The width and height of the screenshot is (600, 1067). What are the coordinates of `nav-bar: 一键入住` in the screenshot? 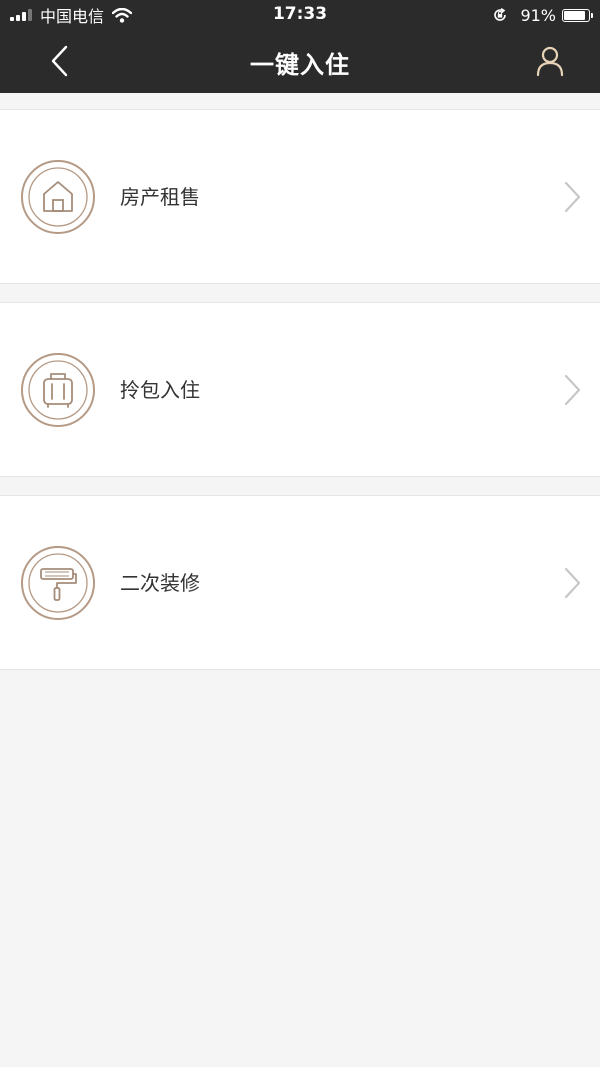 It's located at (300, 61).